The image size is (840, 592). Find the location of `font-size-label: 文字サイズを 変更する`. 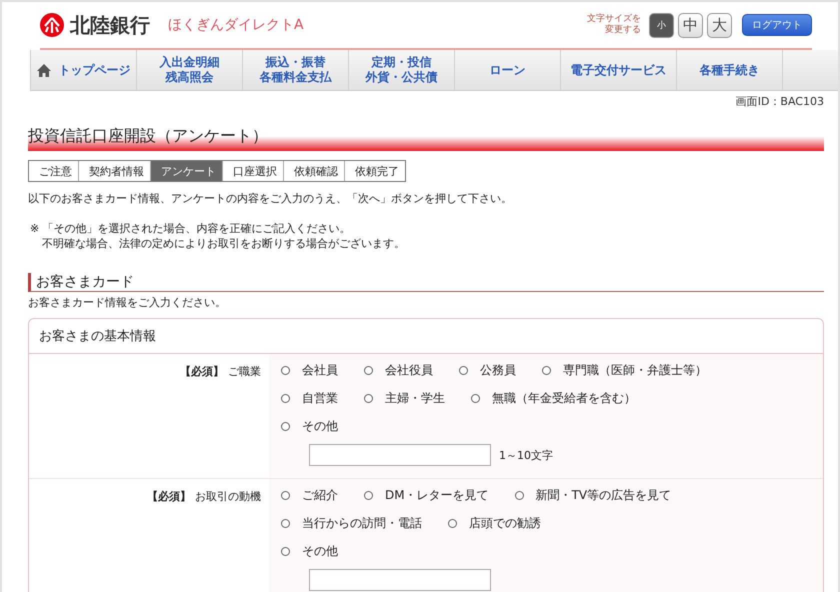

font-size-label: 文字サイズを 変更する is located at coordinates (614, 25).